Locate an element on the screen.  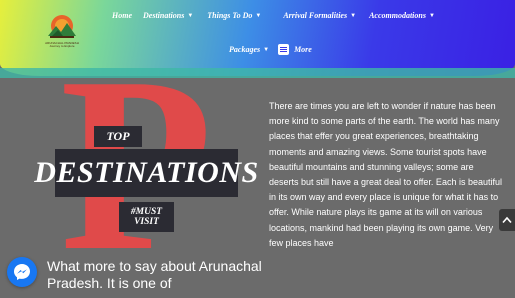
nav-item-label: Home is located at coordinates (122, 15).